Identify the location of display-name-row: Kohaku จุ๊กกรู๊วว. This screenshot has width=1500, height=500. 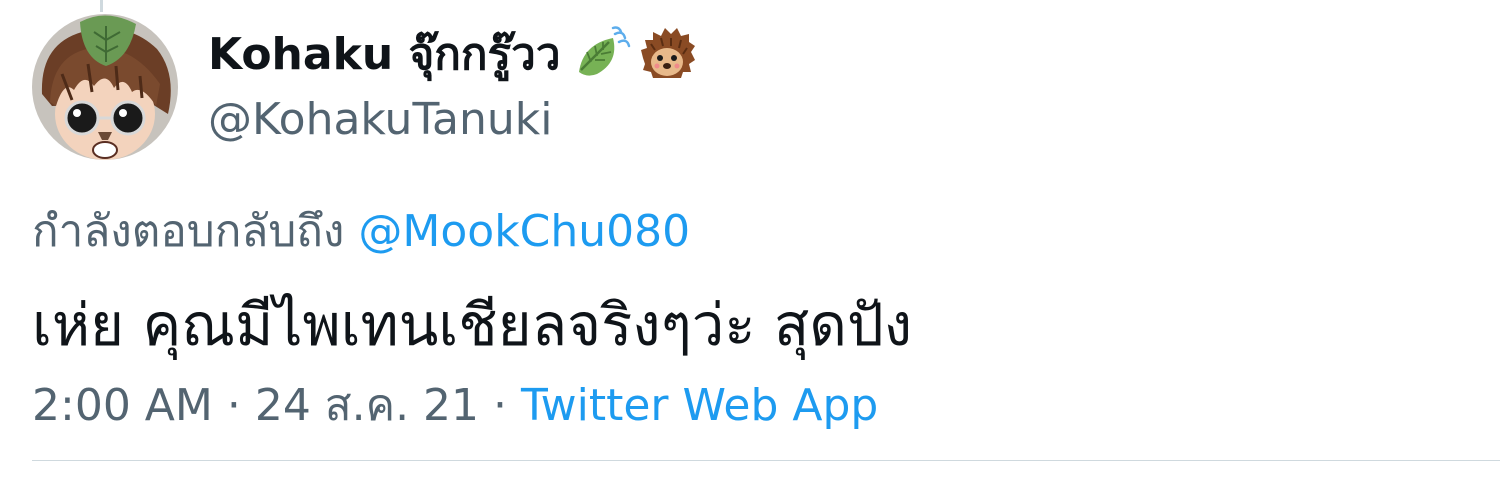
(658, 54).